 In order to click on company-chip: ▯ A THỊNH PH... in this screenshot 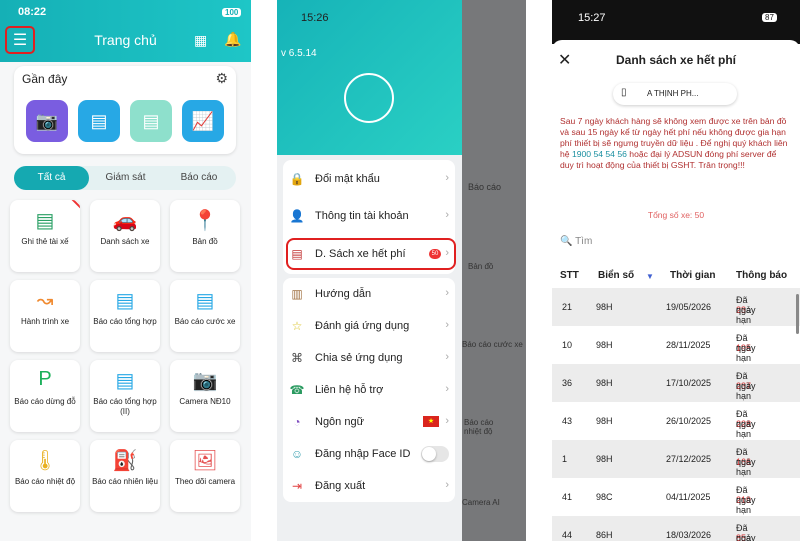, I will do `click(675, 94)`.